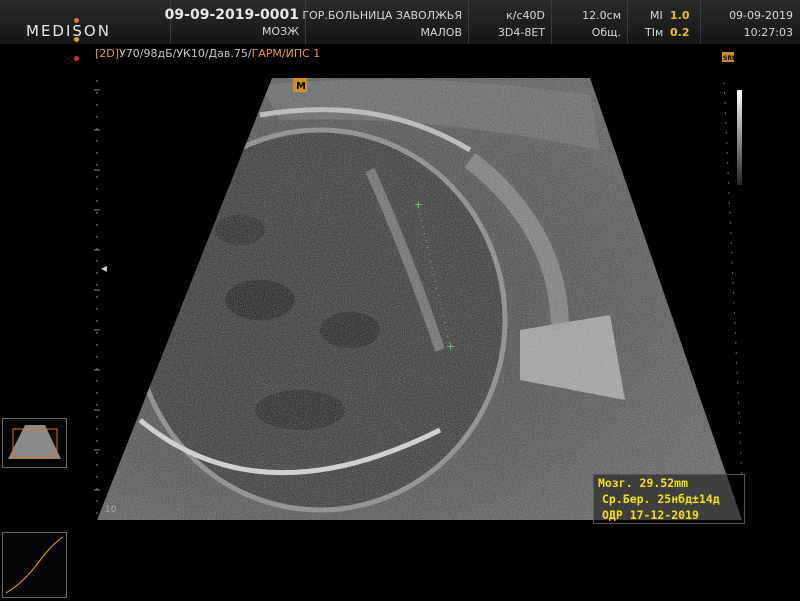 The height and width of the screenshot is (601, 800). I want to click on measurement-line-3: ОДР 17-12-2019, so click(650, 515).